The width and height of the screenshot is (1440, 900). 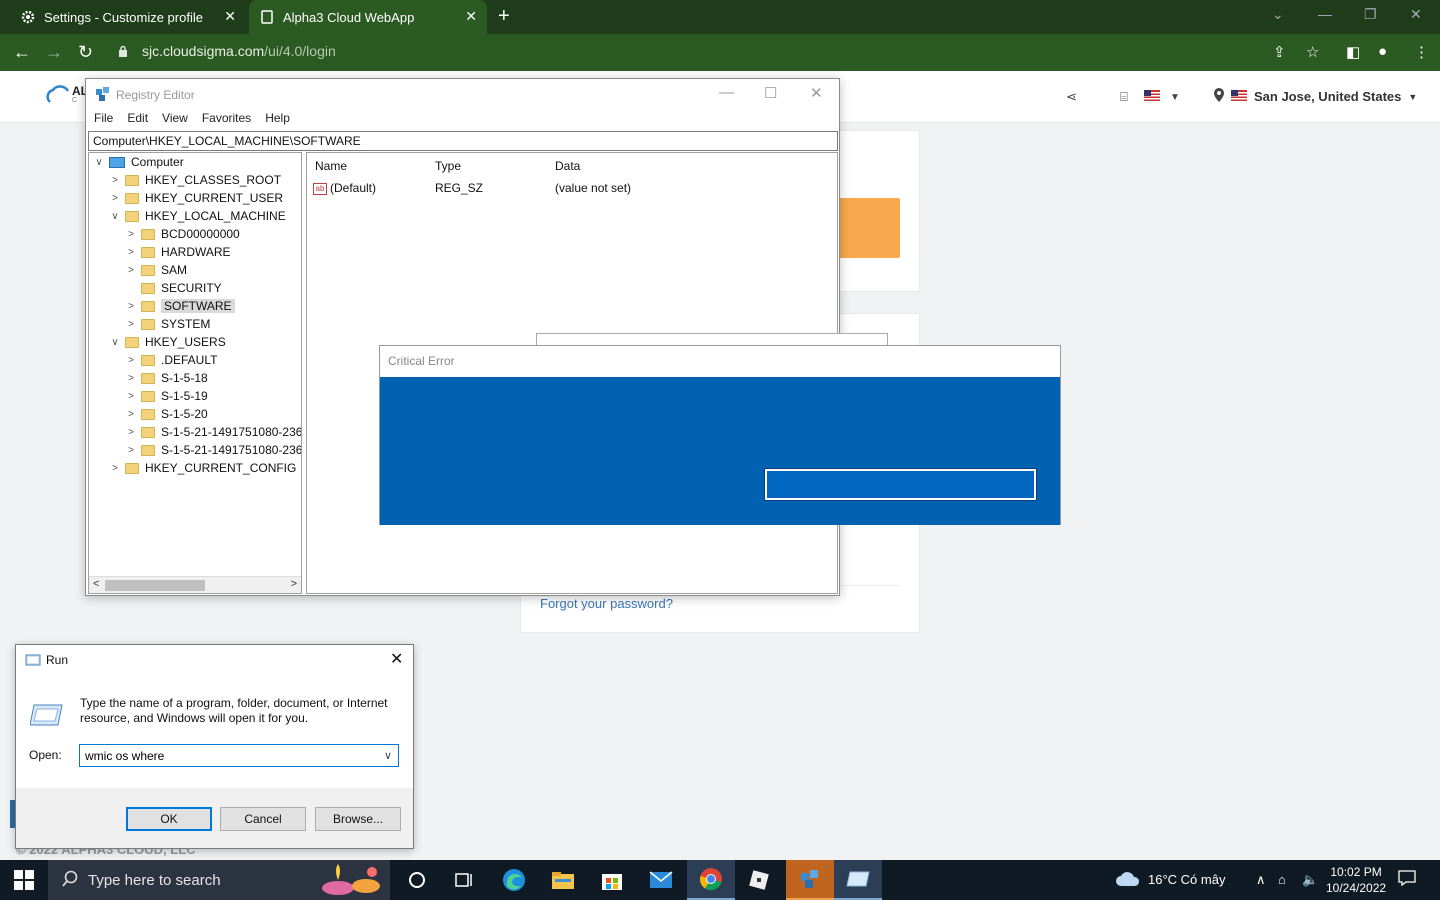 I want to click on tree-node: > .DEFAULT, so click(x=171, y=360).